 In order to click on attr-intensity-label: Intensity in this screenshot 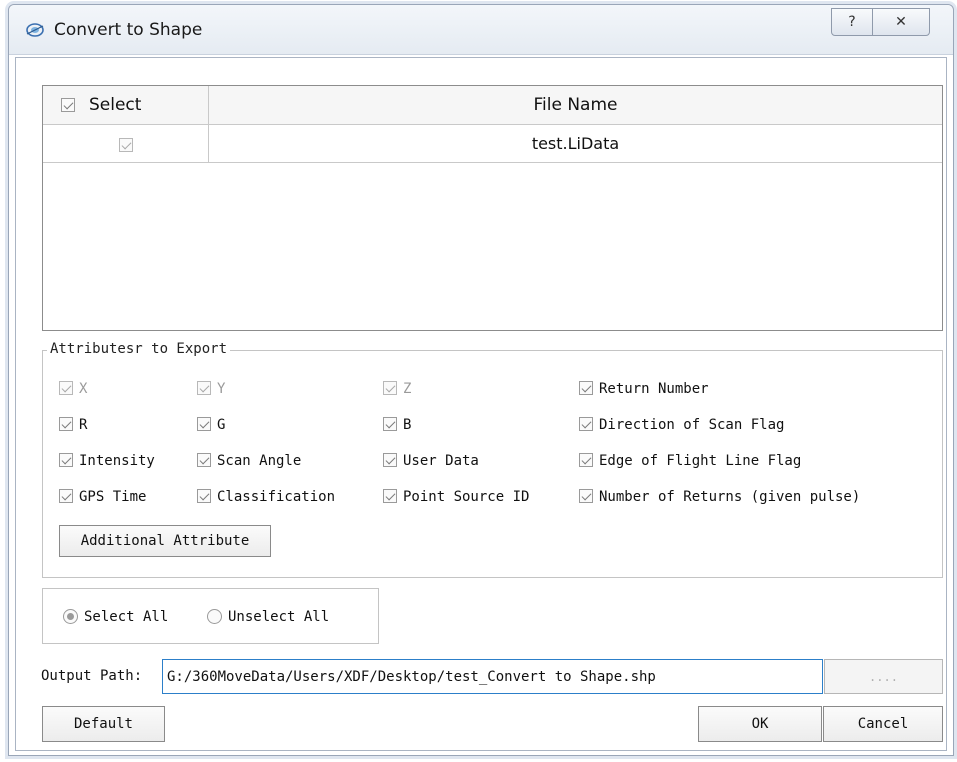, I will do `click(117, 461)`.